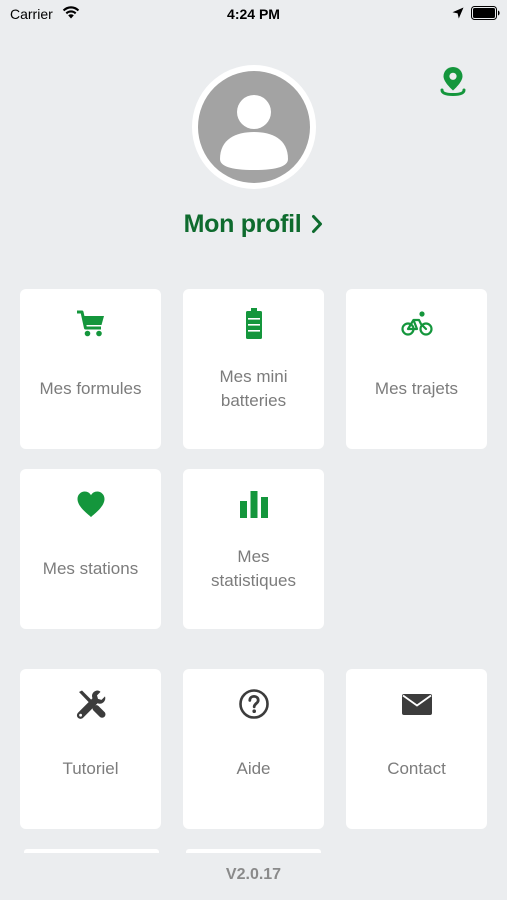 This screenshot has width=507, height=900. I want to click on tile-label: Mes statistiques, so click(253, 568).